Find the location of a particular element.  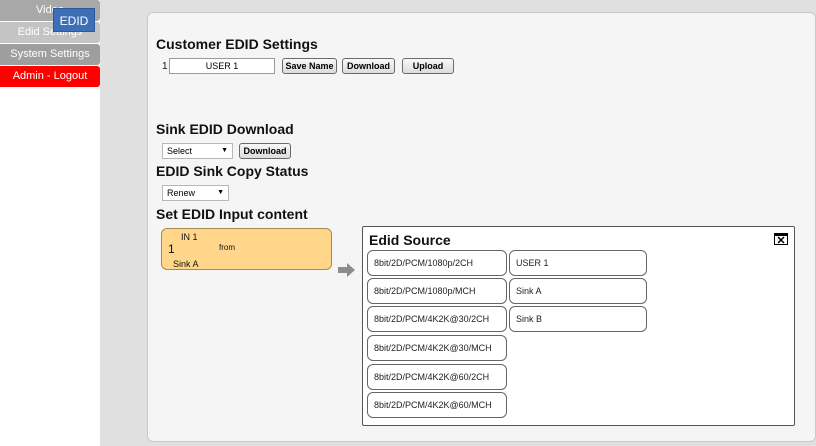

sink-copy-heading: EDID Sink Copy Status is located at coordinates (232, 171).